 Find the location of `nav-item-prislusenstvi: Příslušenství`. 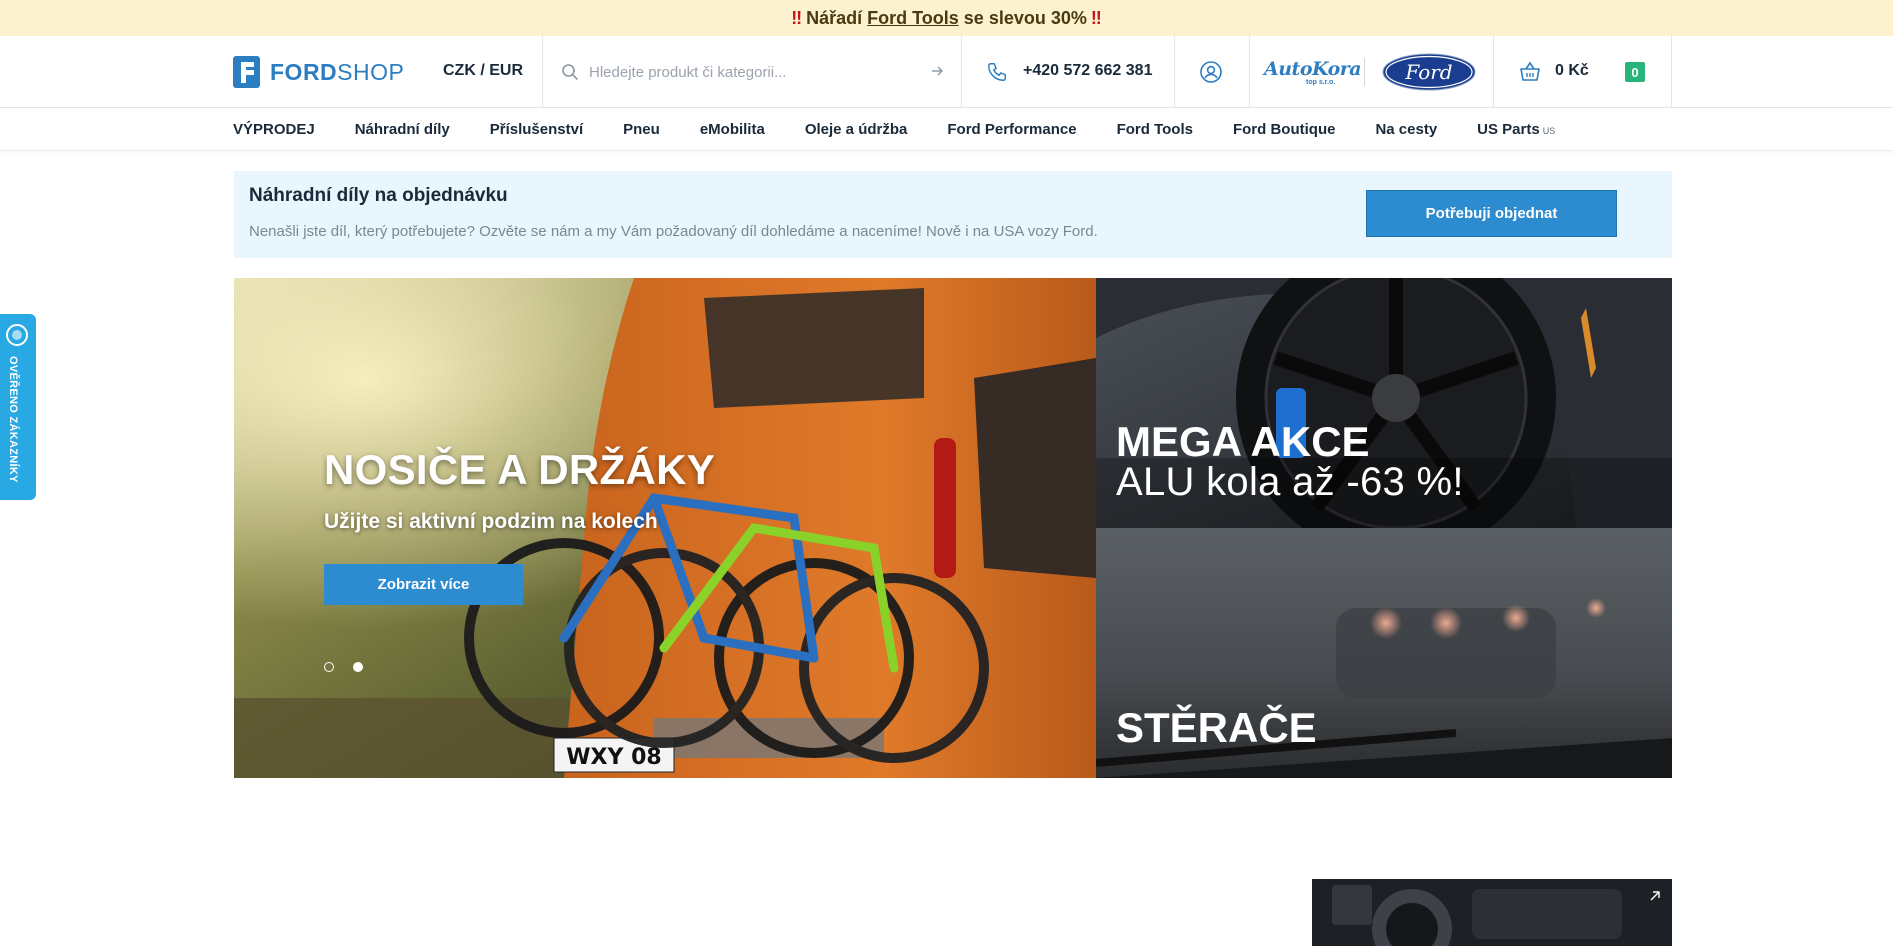

nav-item-prislusenstvi: Příslušenství is located at coordinates (536, 129).